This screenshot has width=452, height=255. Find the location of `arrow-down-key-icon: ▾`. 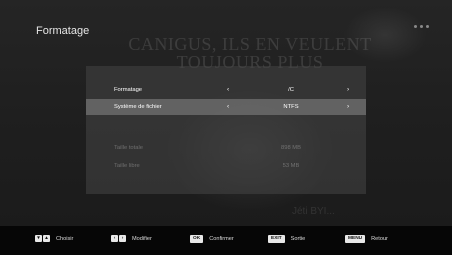

arrow-down-key-icon: ▾ is located at coordinates (38, 238).